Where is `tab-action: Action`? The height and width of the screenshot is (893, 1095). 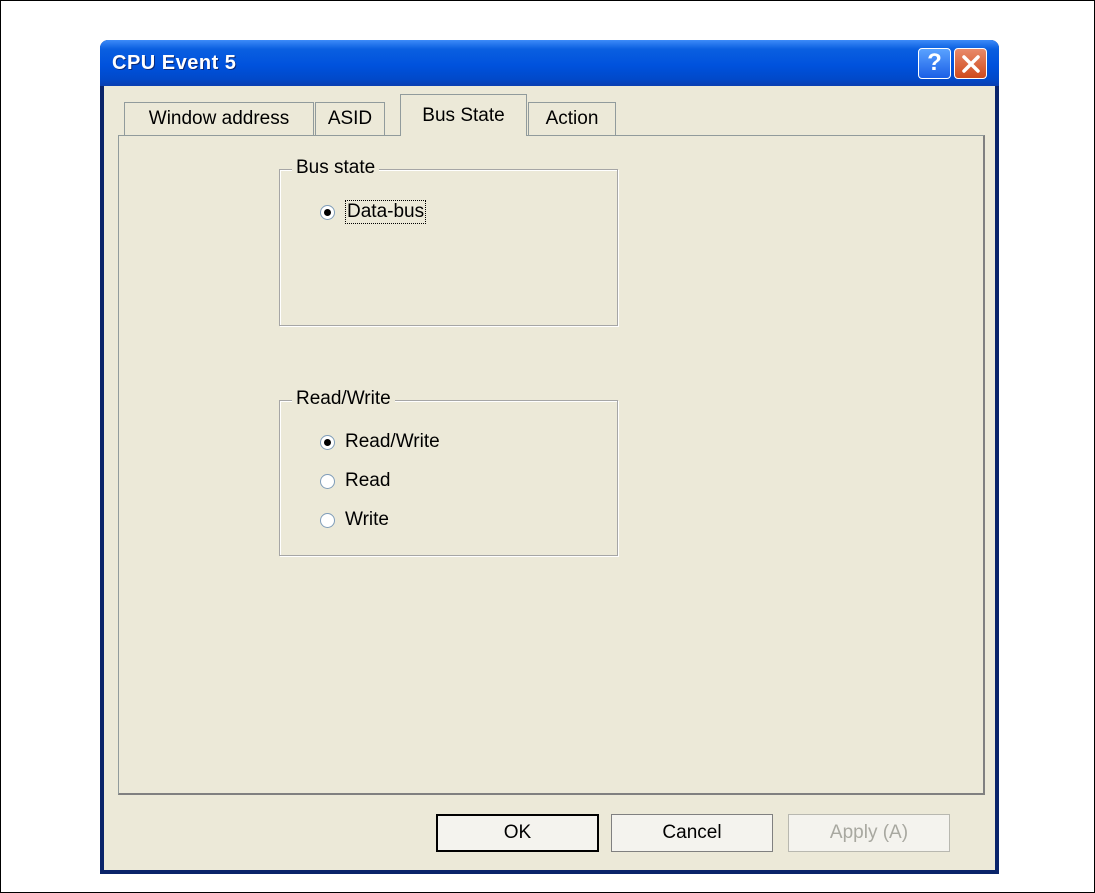 tab-action: Action is located at coordinates (572, 118).